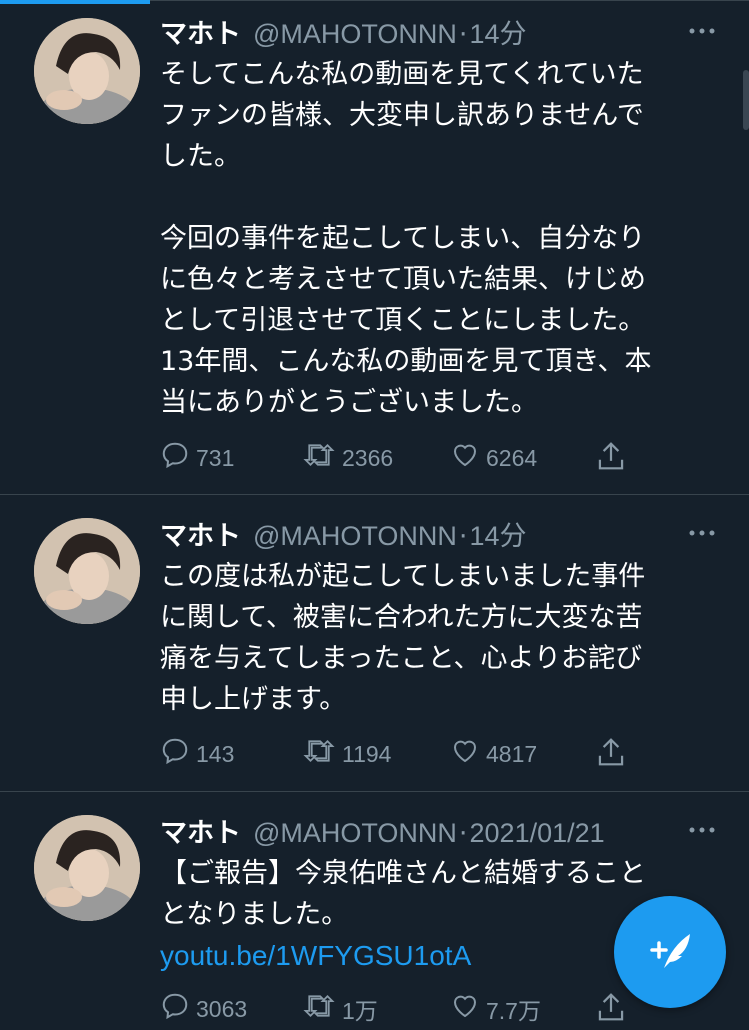 This screenshot has height=1030, width=749. I want to click on compose-tweet-button, so click(670, 952).